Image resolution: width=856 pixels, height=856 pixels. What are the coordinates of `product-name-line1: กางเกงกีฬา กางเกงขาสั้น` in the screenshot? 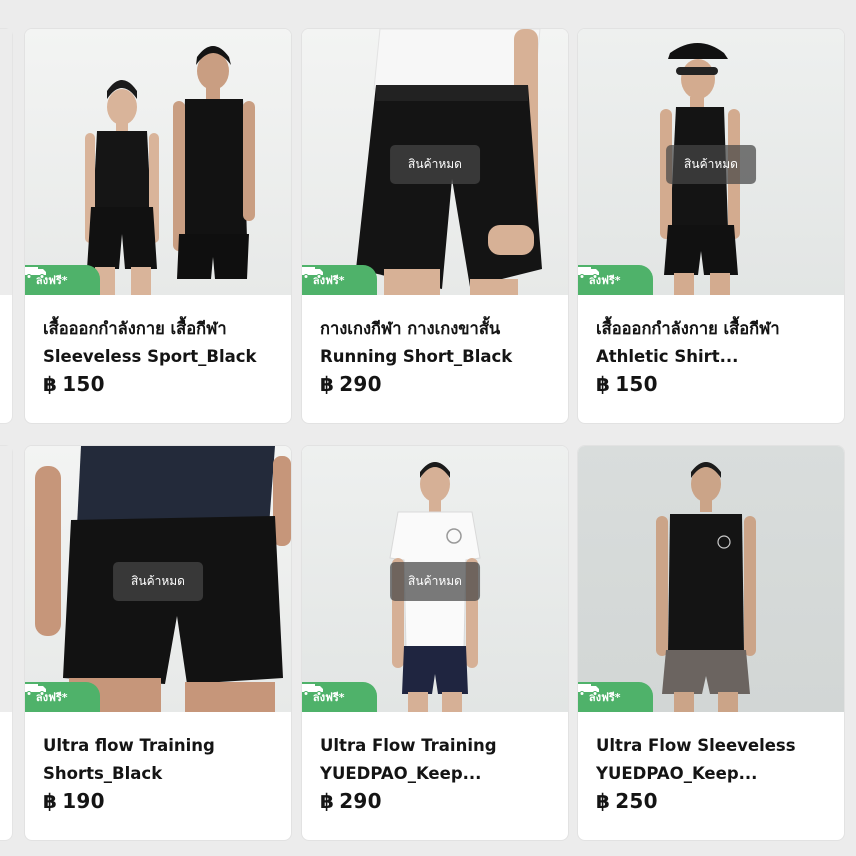 It's located at (438, 329).